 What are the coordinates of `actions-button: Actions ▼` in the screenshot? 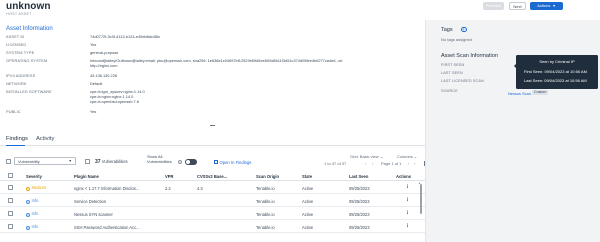 It's located at (546, 6).